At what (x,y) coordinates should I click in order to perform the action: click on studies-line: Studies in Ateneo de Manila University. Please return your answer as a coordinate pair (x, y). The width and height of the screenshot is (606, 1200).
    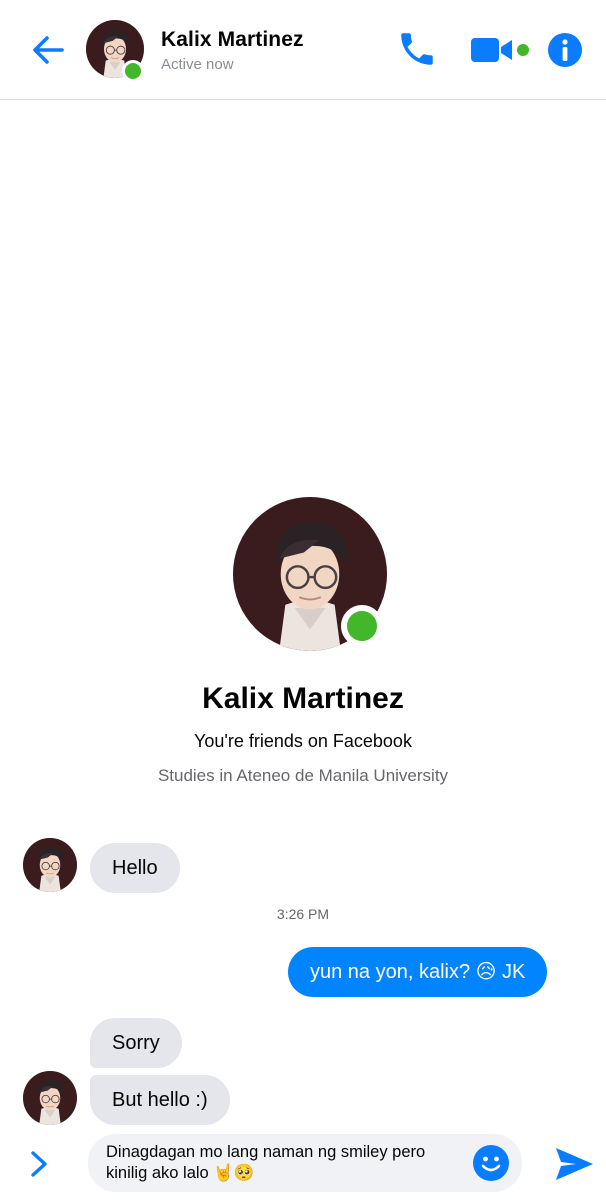
    Looking at the image, I should click on (303, 775).